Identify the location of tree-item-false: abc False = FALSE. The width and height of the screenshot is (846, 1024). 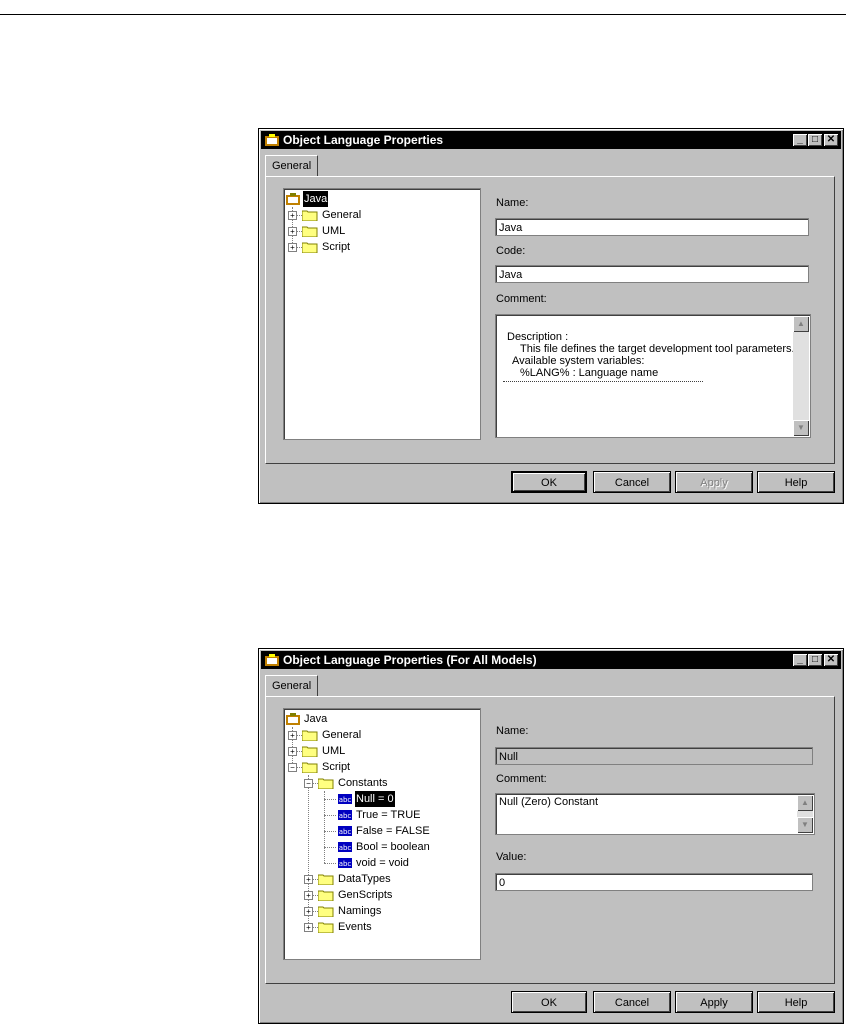
(384, 831).